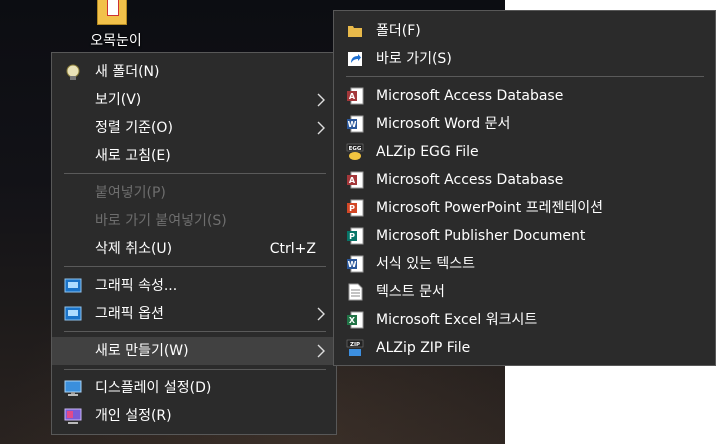 This screenshot has width=718, height=444. Describe the element at coordinates (142, 351) in the screenshot. I see `menu-item-label: 새로 만들기(W)` at that location.